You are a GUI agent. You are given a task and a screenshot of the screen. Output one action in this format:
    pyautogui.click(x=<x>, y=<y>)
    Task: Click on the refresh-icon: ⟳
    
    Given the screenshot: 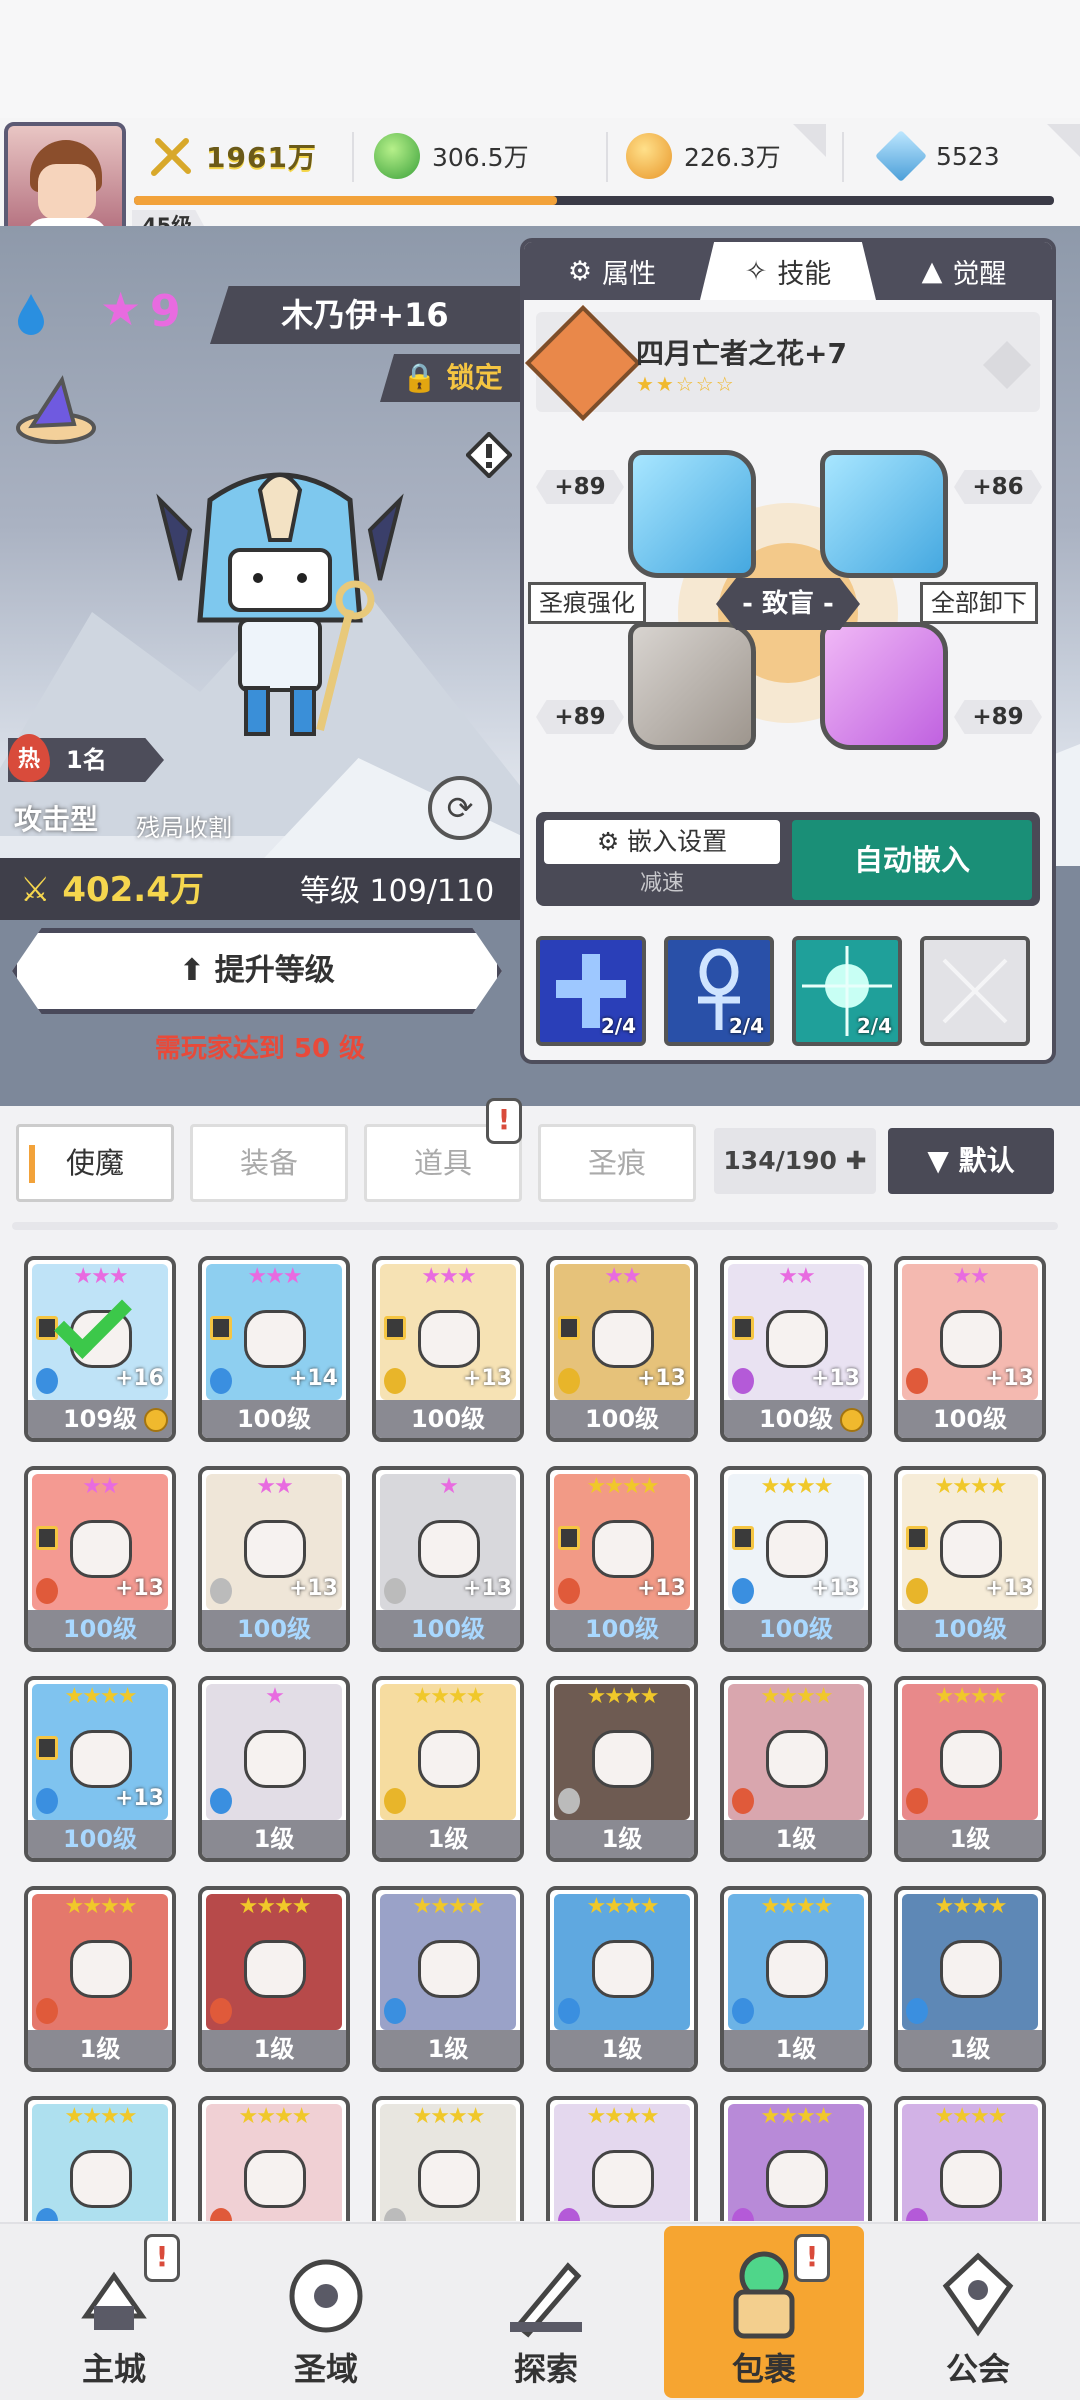 What is the action you would take?
    pyautogui.click(x=460, y=808)
    